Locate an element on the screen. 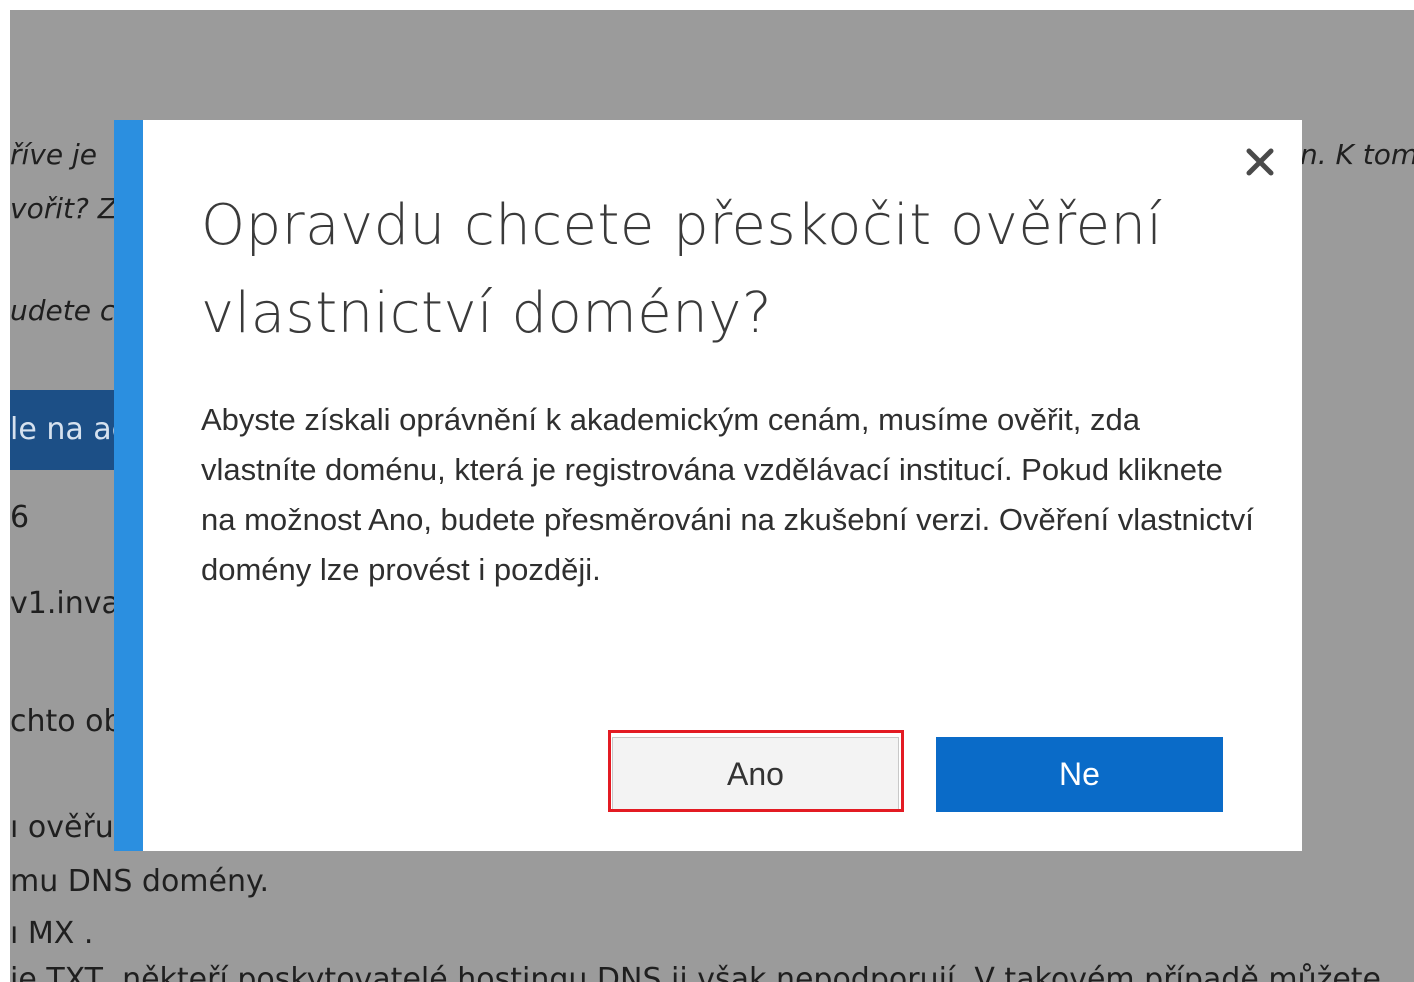  close-button is located at coordinates (1260, 162).